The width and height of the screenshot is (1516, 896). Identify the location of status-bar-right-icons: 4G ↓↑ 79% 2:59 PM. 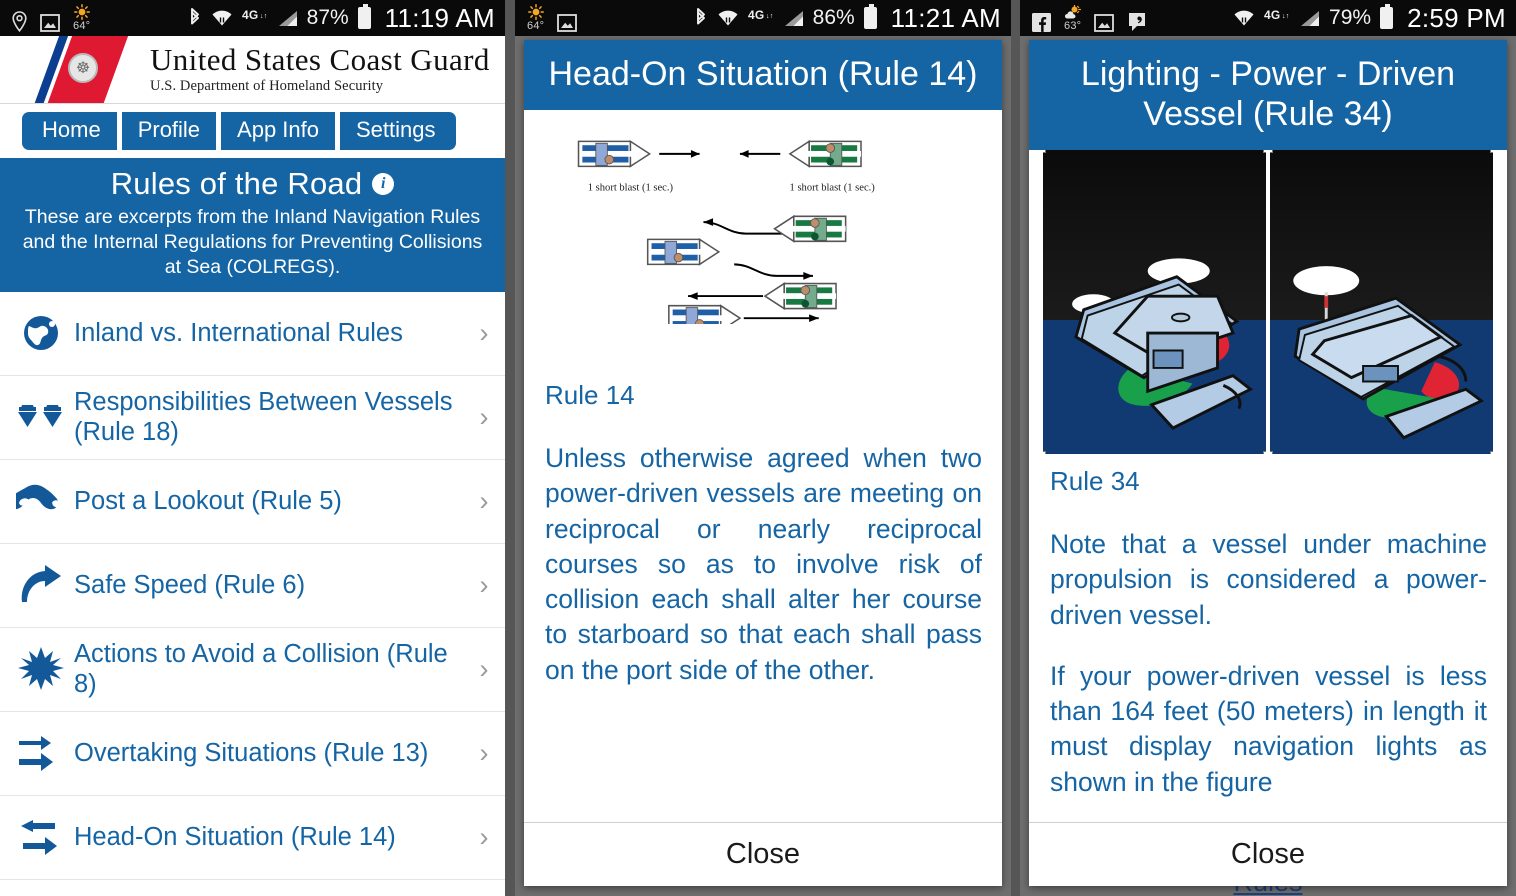
(1369, 18).